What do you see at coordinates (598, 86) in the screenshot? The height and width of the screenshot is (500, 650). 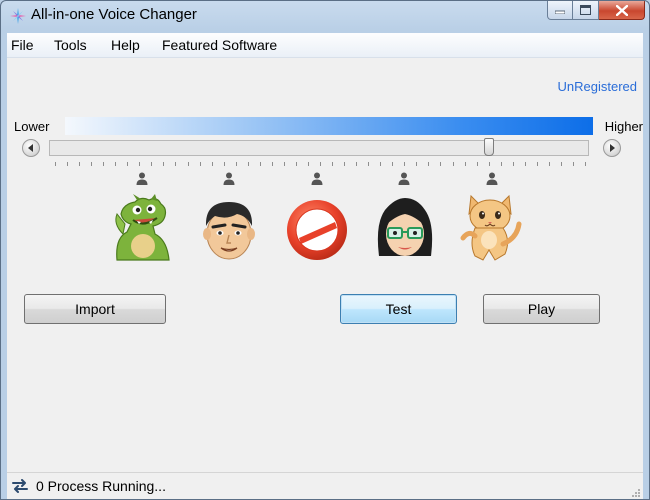 I see `unregistered-link: UnRegistered` at bounding box center [598, 86].